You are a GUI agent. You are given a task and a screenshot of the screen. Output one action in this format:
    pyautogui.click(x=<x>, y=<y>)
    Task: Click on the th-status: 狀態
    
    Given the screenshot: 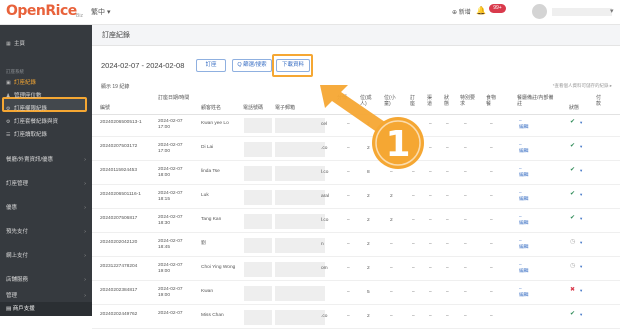 What is the action you would take?
    pyautogui.click(x=574, y=108)
    